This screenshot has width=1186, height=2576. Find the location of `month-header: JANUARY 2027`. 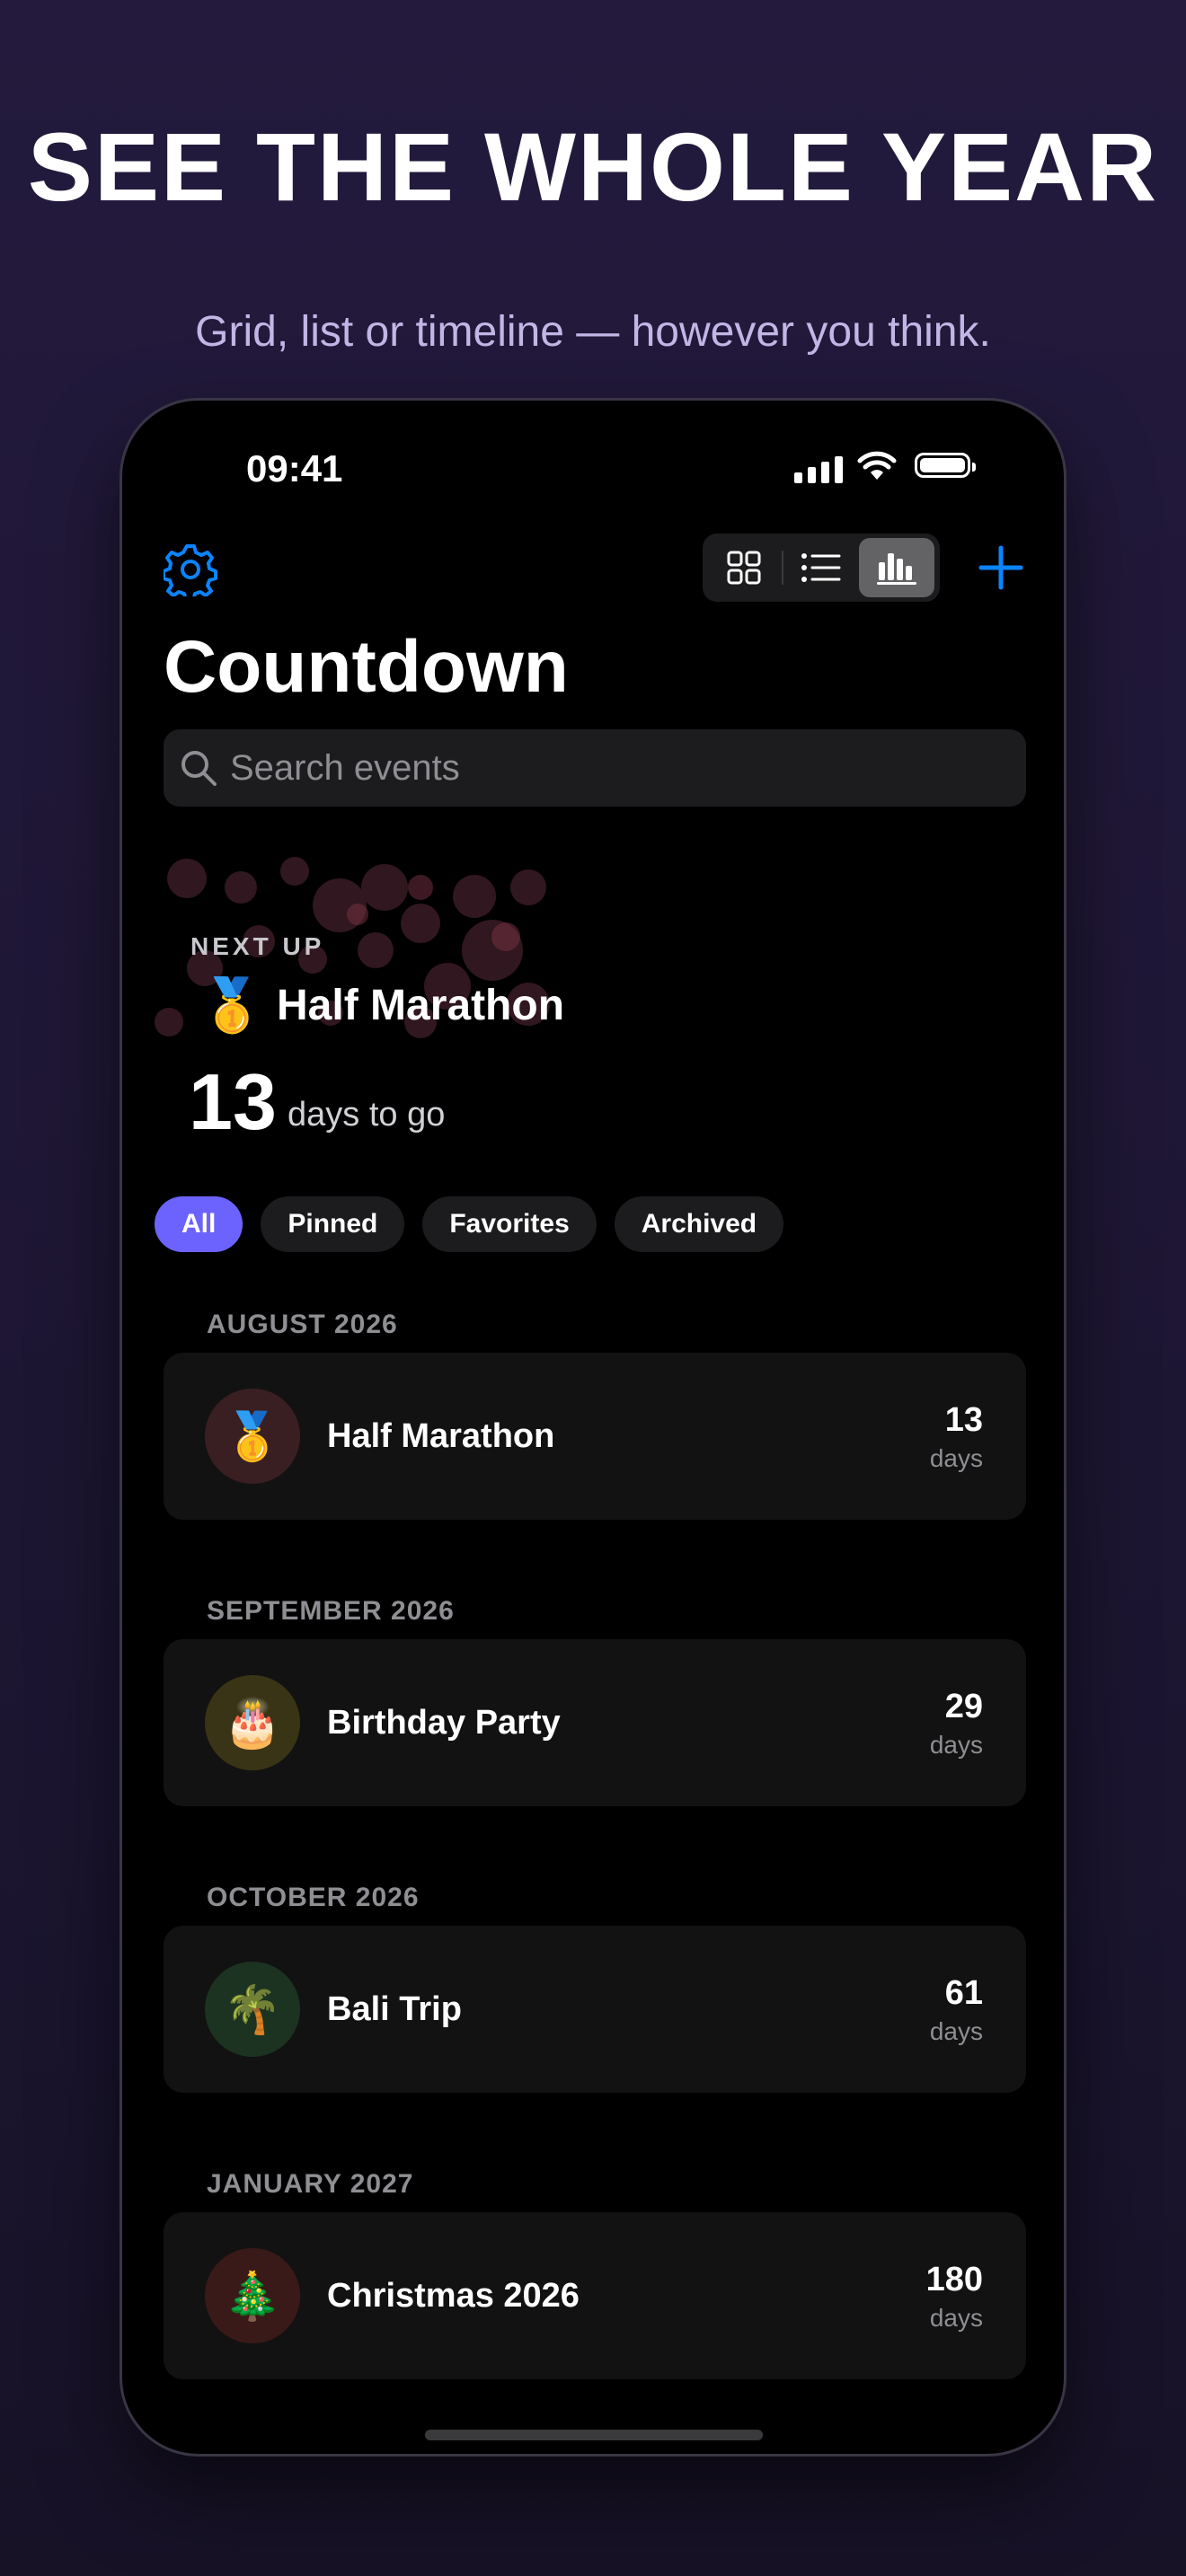

month-header: JANUARY 2027 is located at coordinates (310, 2184).